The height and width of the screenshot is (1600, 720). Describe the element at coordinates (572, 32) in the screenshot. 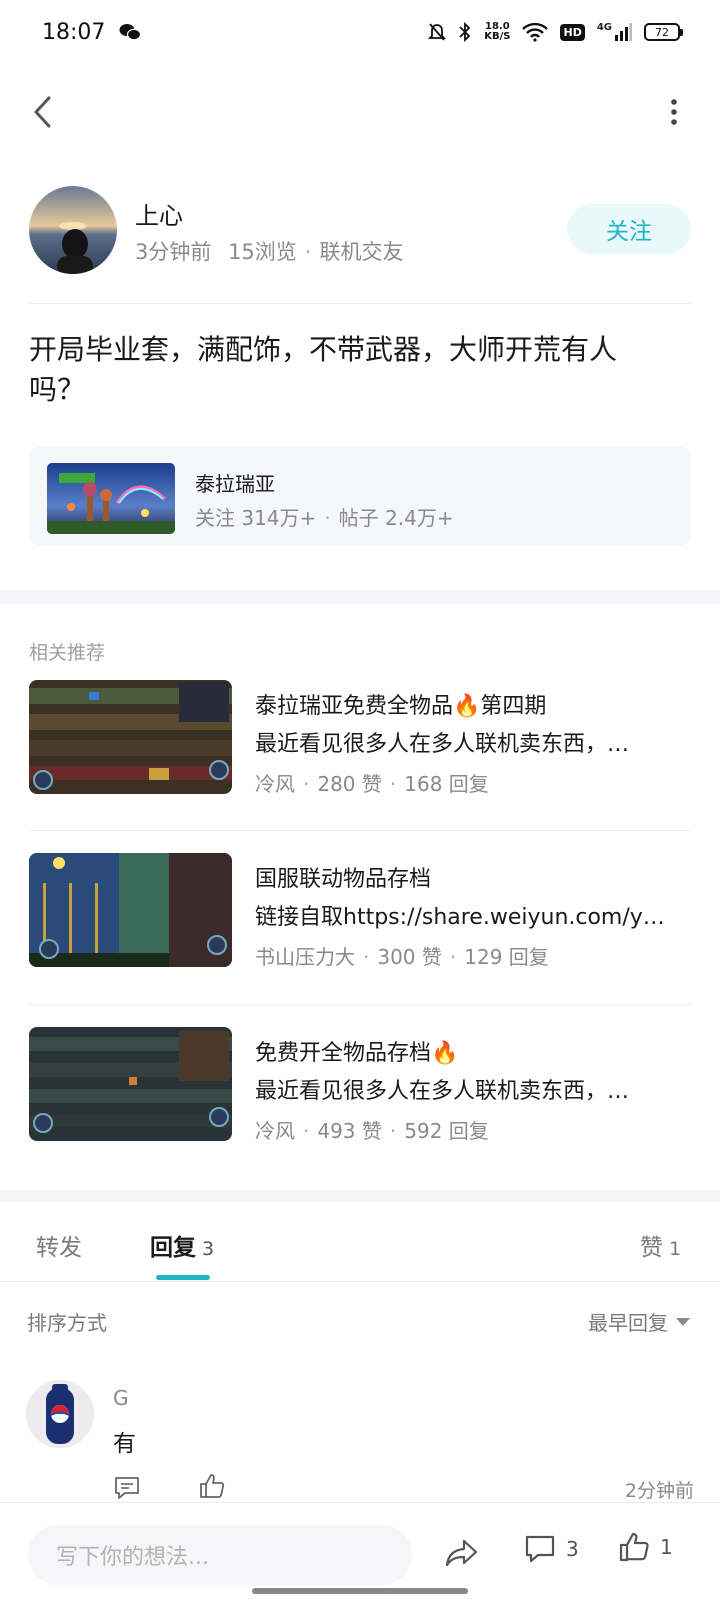

I see `hd-badge: HD` at that location.